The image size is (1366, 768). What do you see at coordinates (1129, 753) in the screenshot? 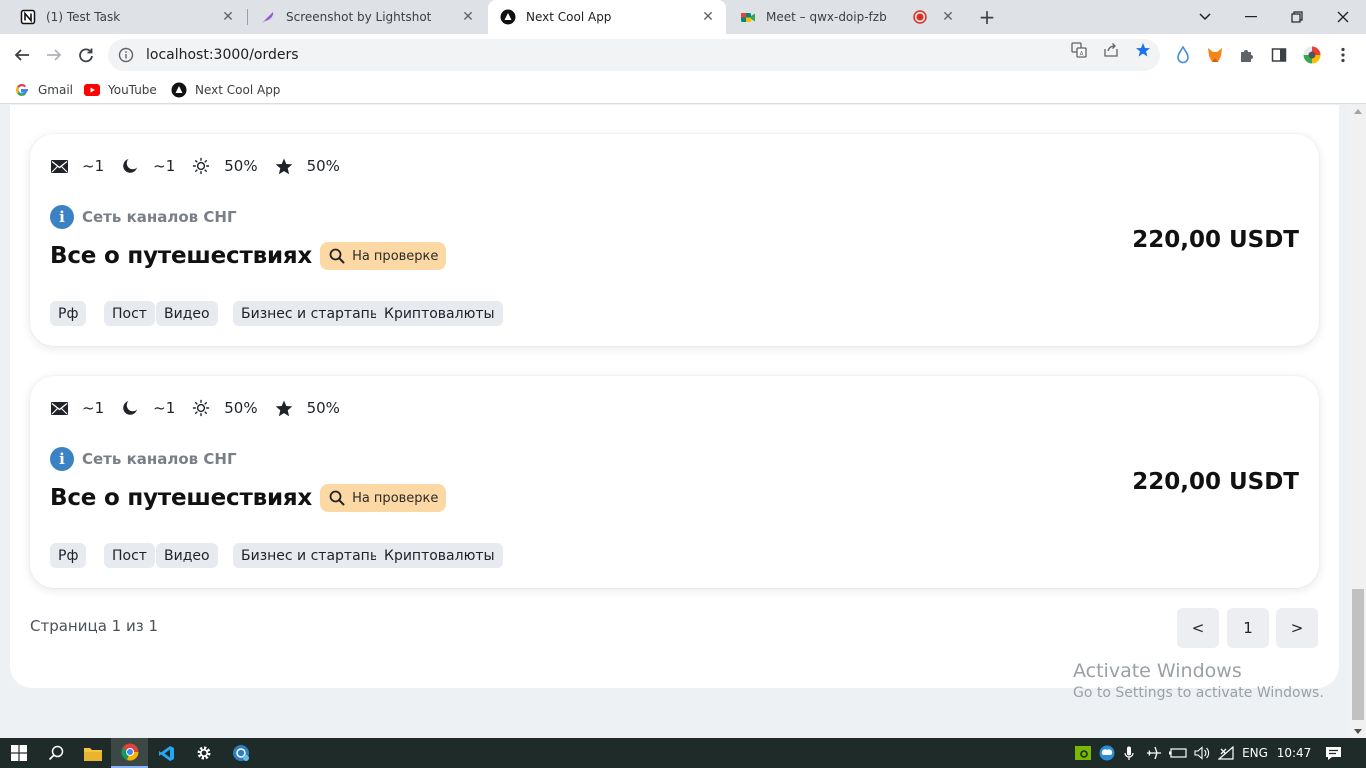
I see `microphone-icon` at bounding box center [1129, 753].